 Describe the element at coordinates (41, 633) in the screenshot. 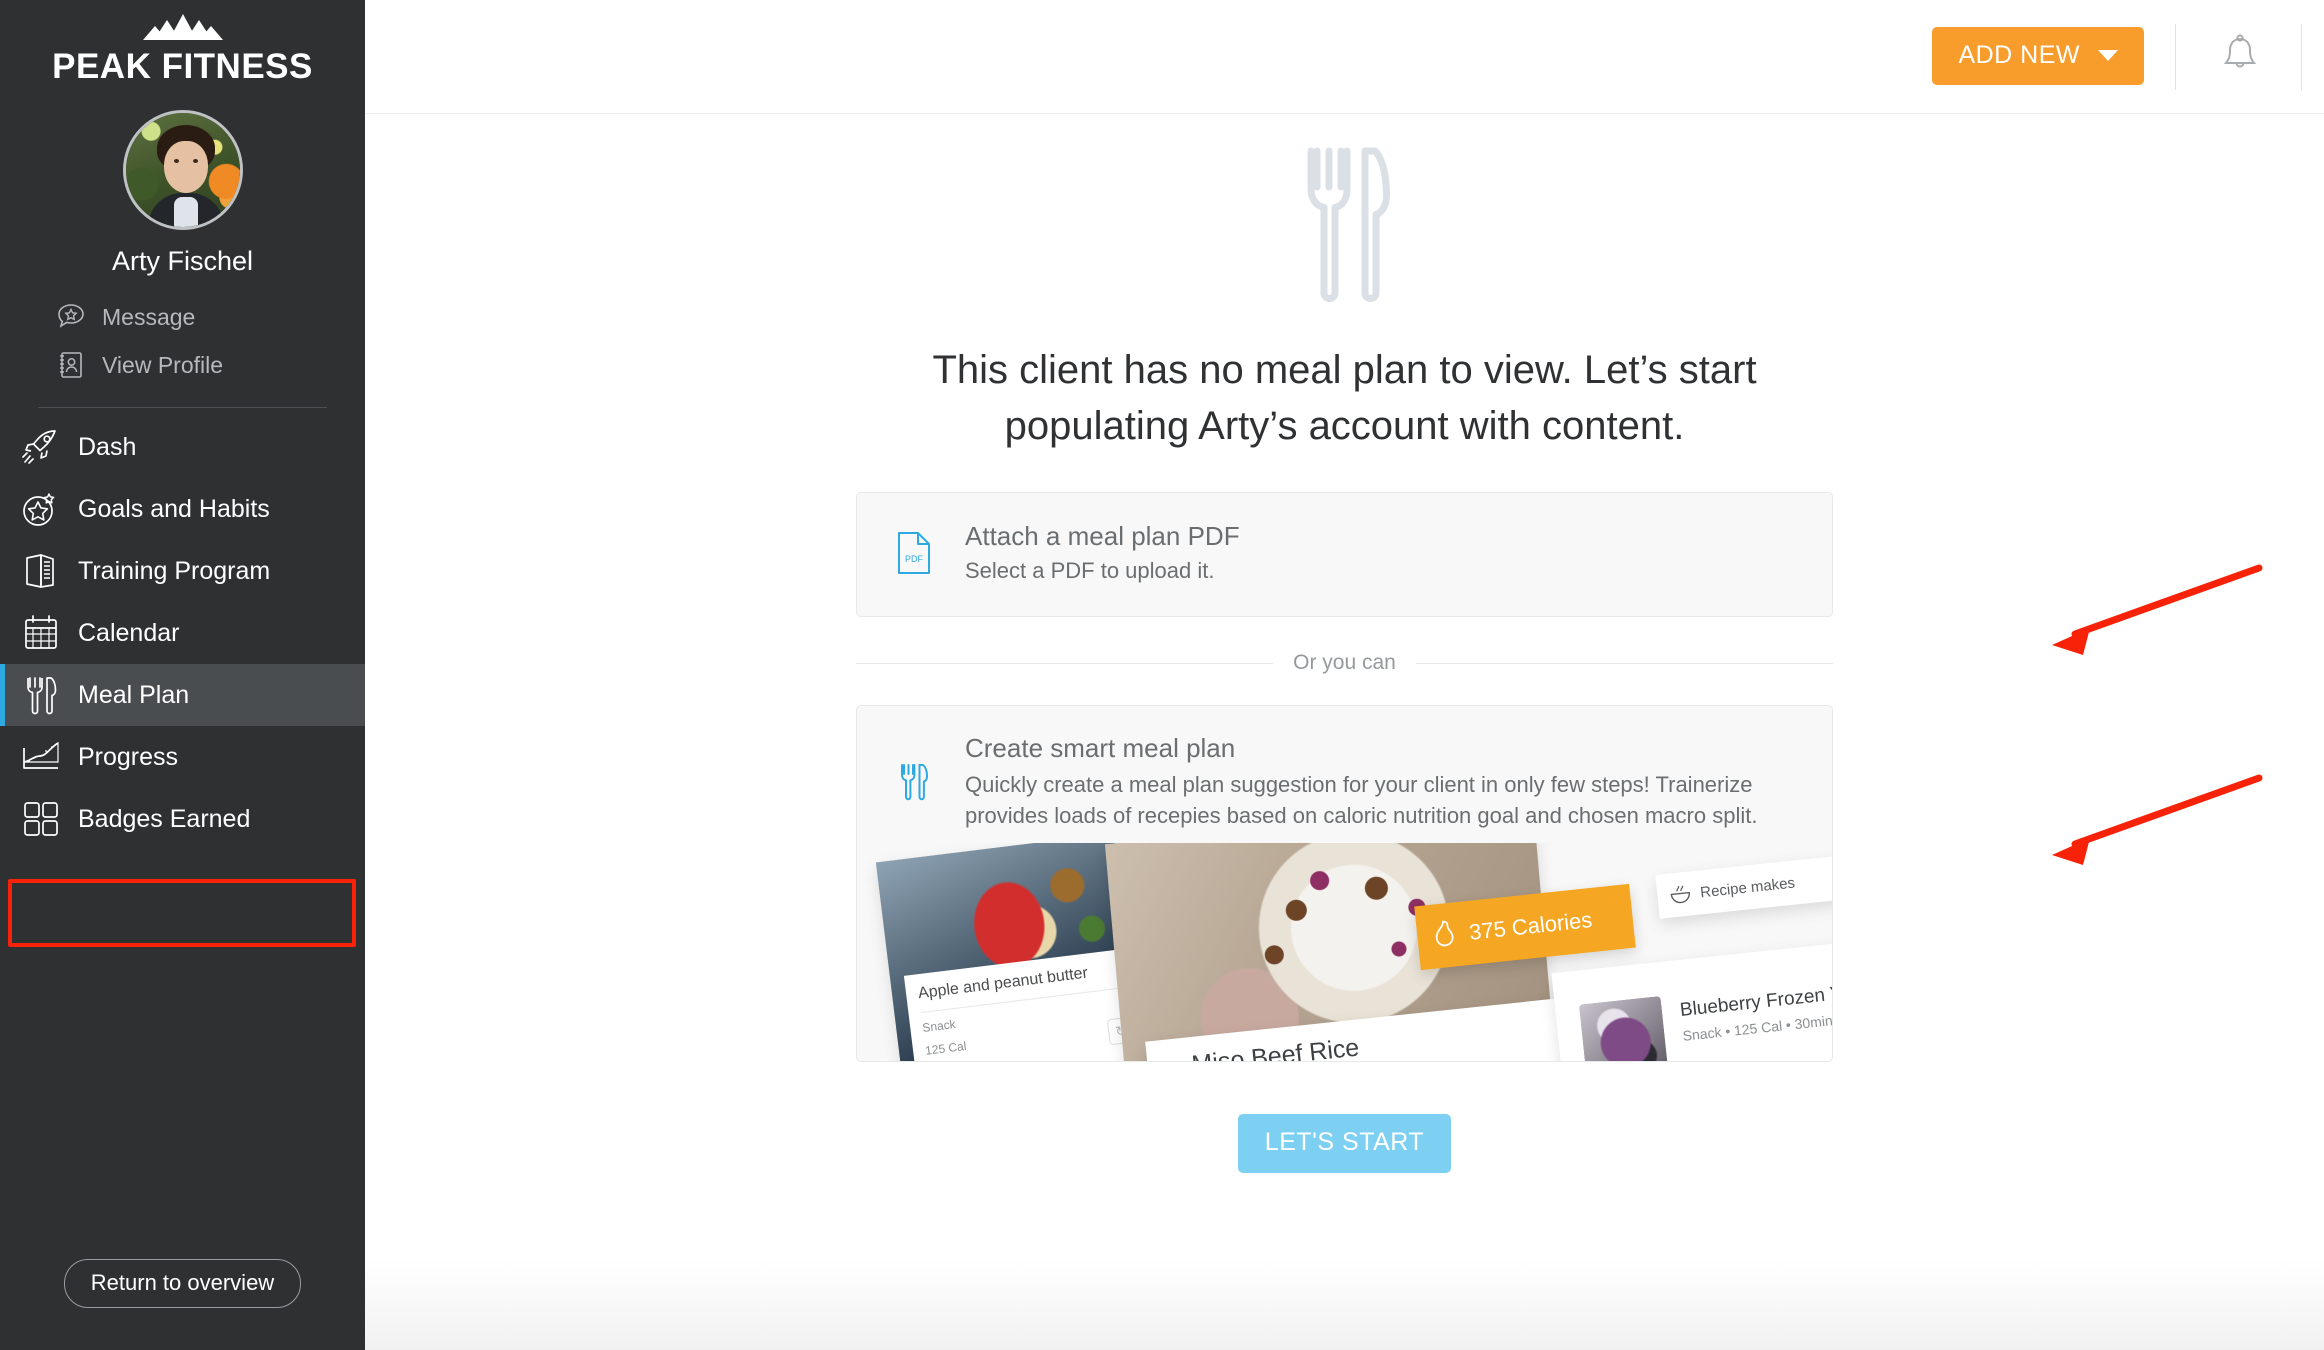

I see `calendar-icon` at that location.